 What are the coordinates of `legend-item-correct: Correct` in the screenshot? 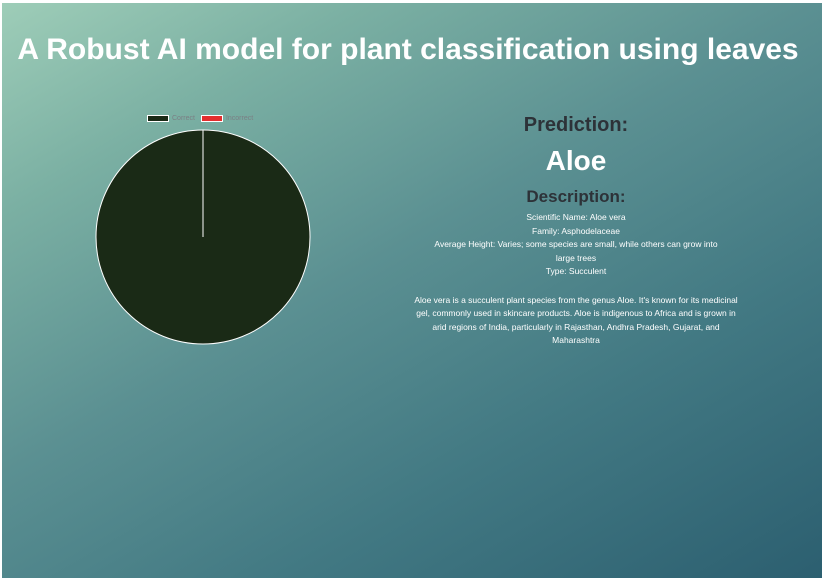 It's located at (171, 118).